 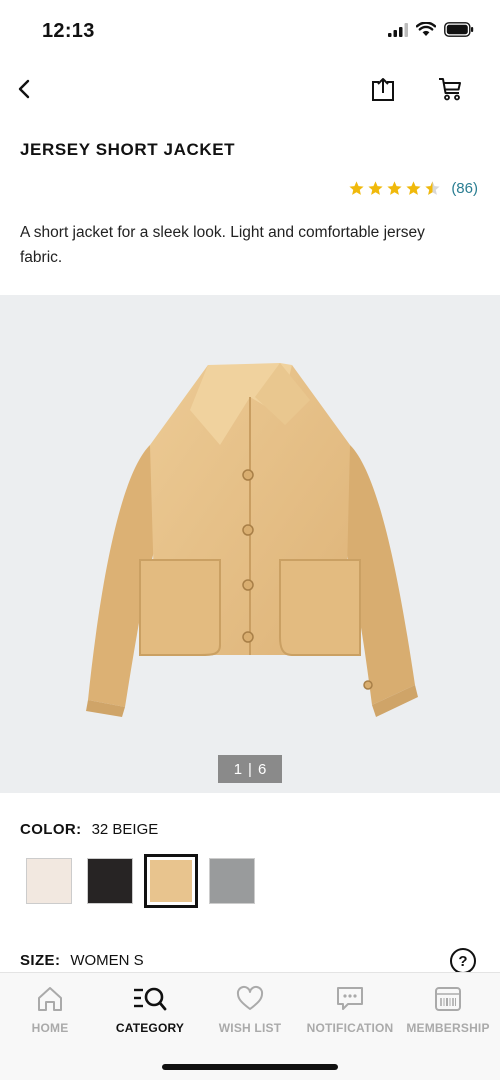 What do you see at coordinates (459, 29) in the screenshot?
I see `battery-icon` at bounding box center [459, 29].